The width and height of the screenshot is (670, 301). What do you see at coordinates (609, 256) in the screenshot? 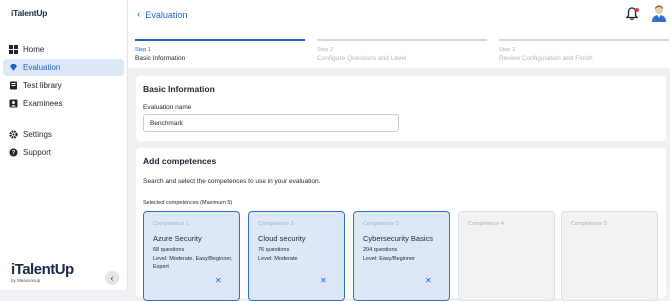
I see `competence-slot-5: Competence 5` at bounding box center [609, 256].